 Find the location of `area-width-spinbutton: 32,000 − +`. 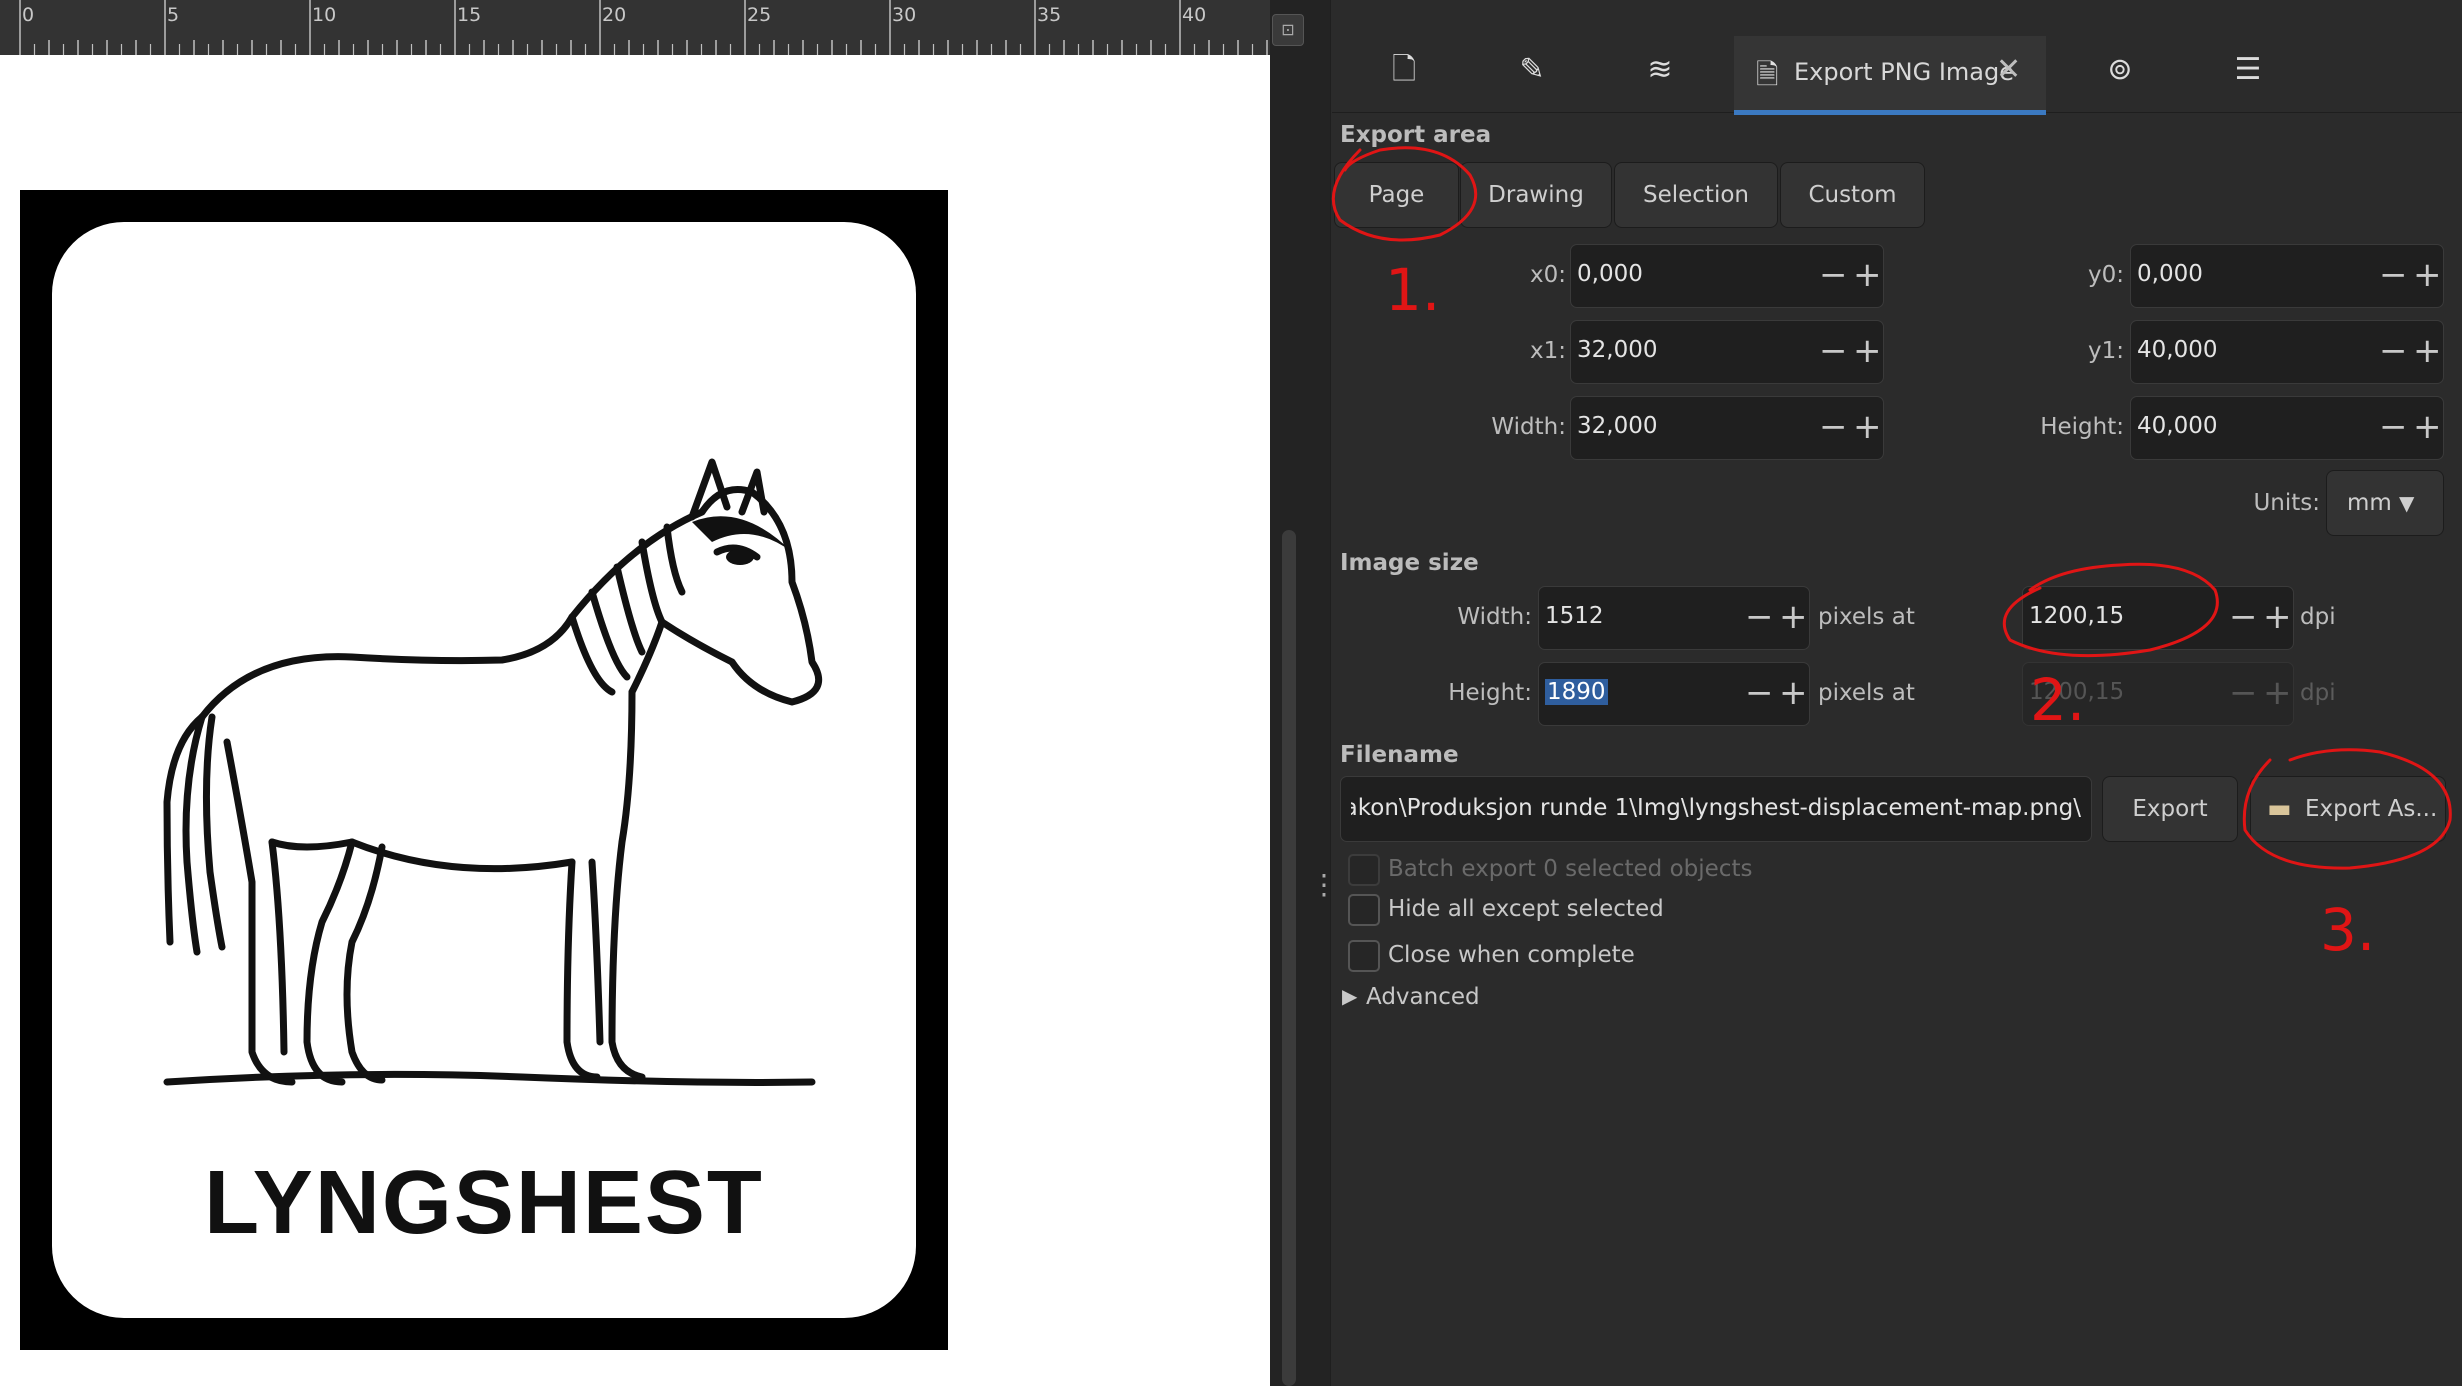

area-width-spinbutton: 32,000 − + is located at coordinates (1727, 428).